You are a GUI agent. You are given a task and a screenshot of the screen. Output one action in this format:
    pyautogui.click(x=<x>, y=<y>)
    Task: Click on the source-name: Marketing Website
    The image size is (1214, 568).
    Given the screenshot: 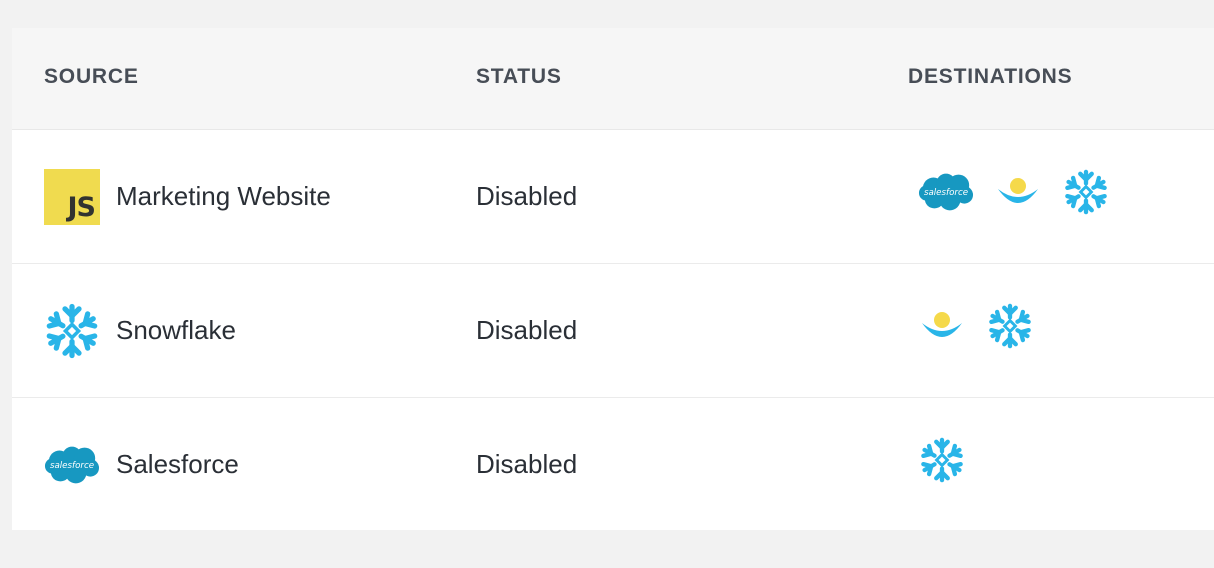 What is the action you would take?
    pyautogui.click(x=223, y=196)
    